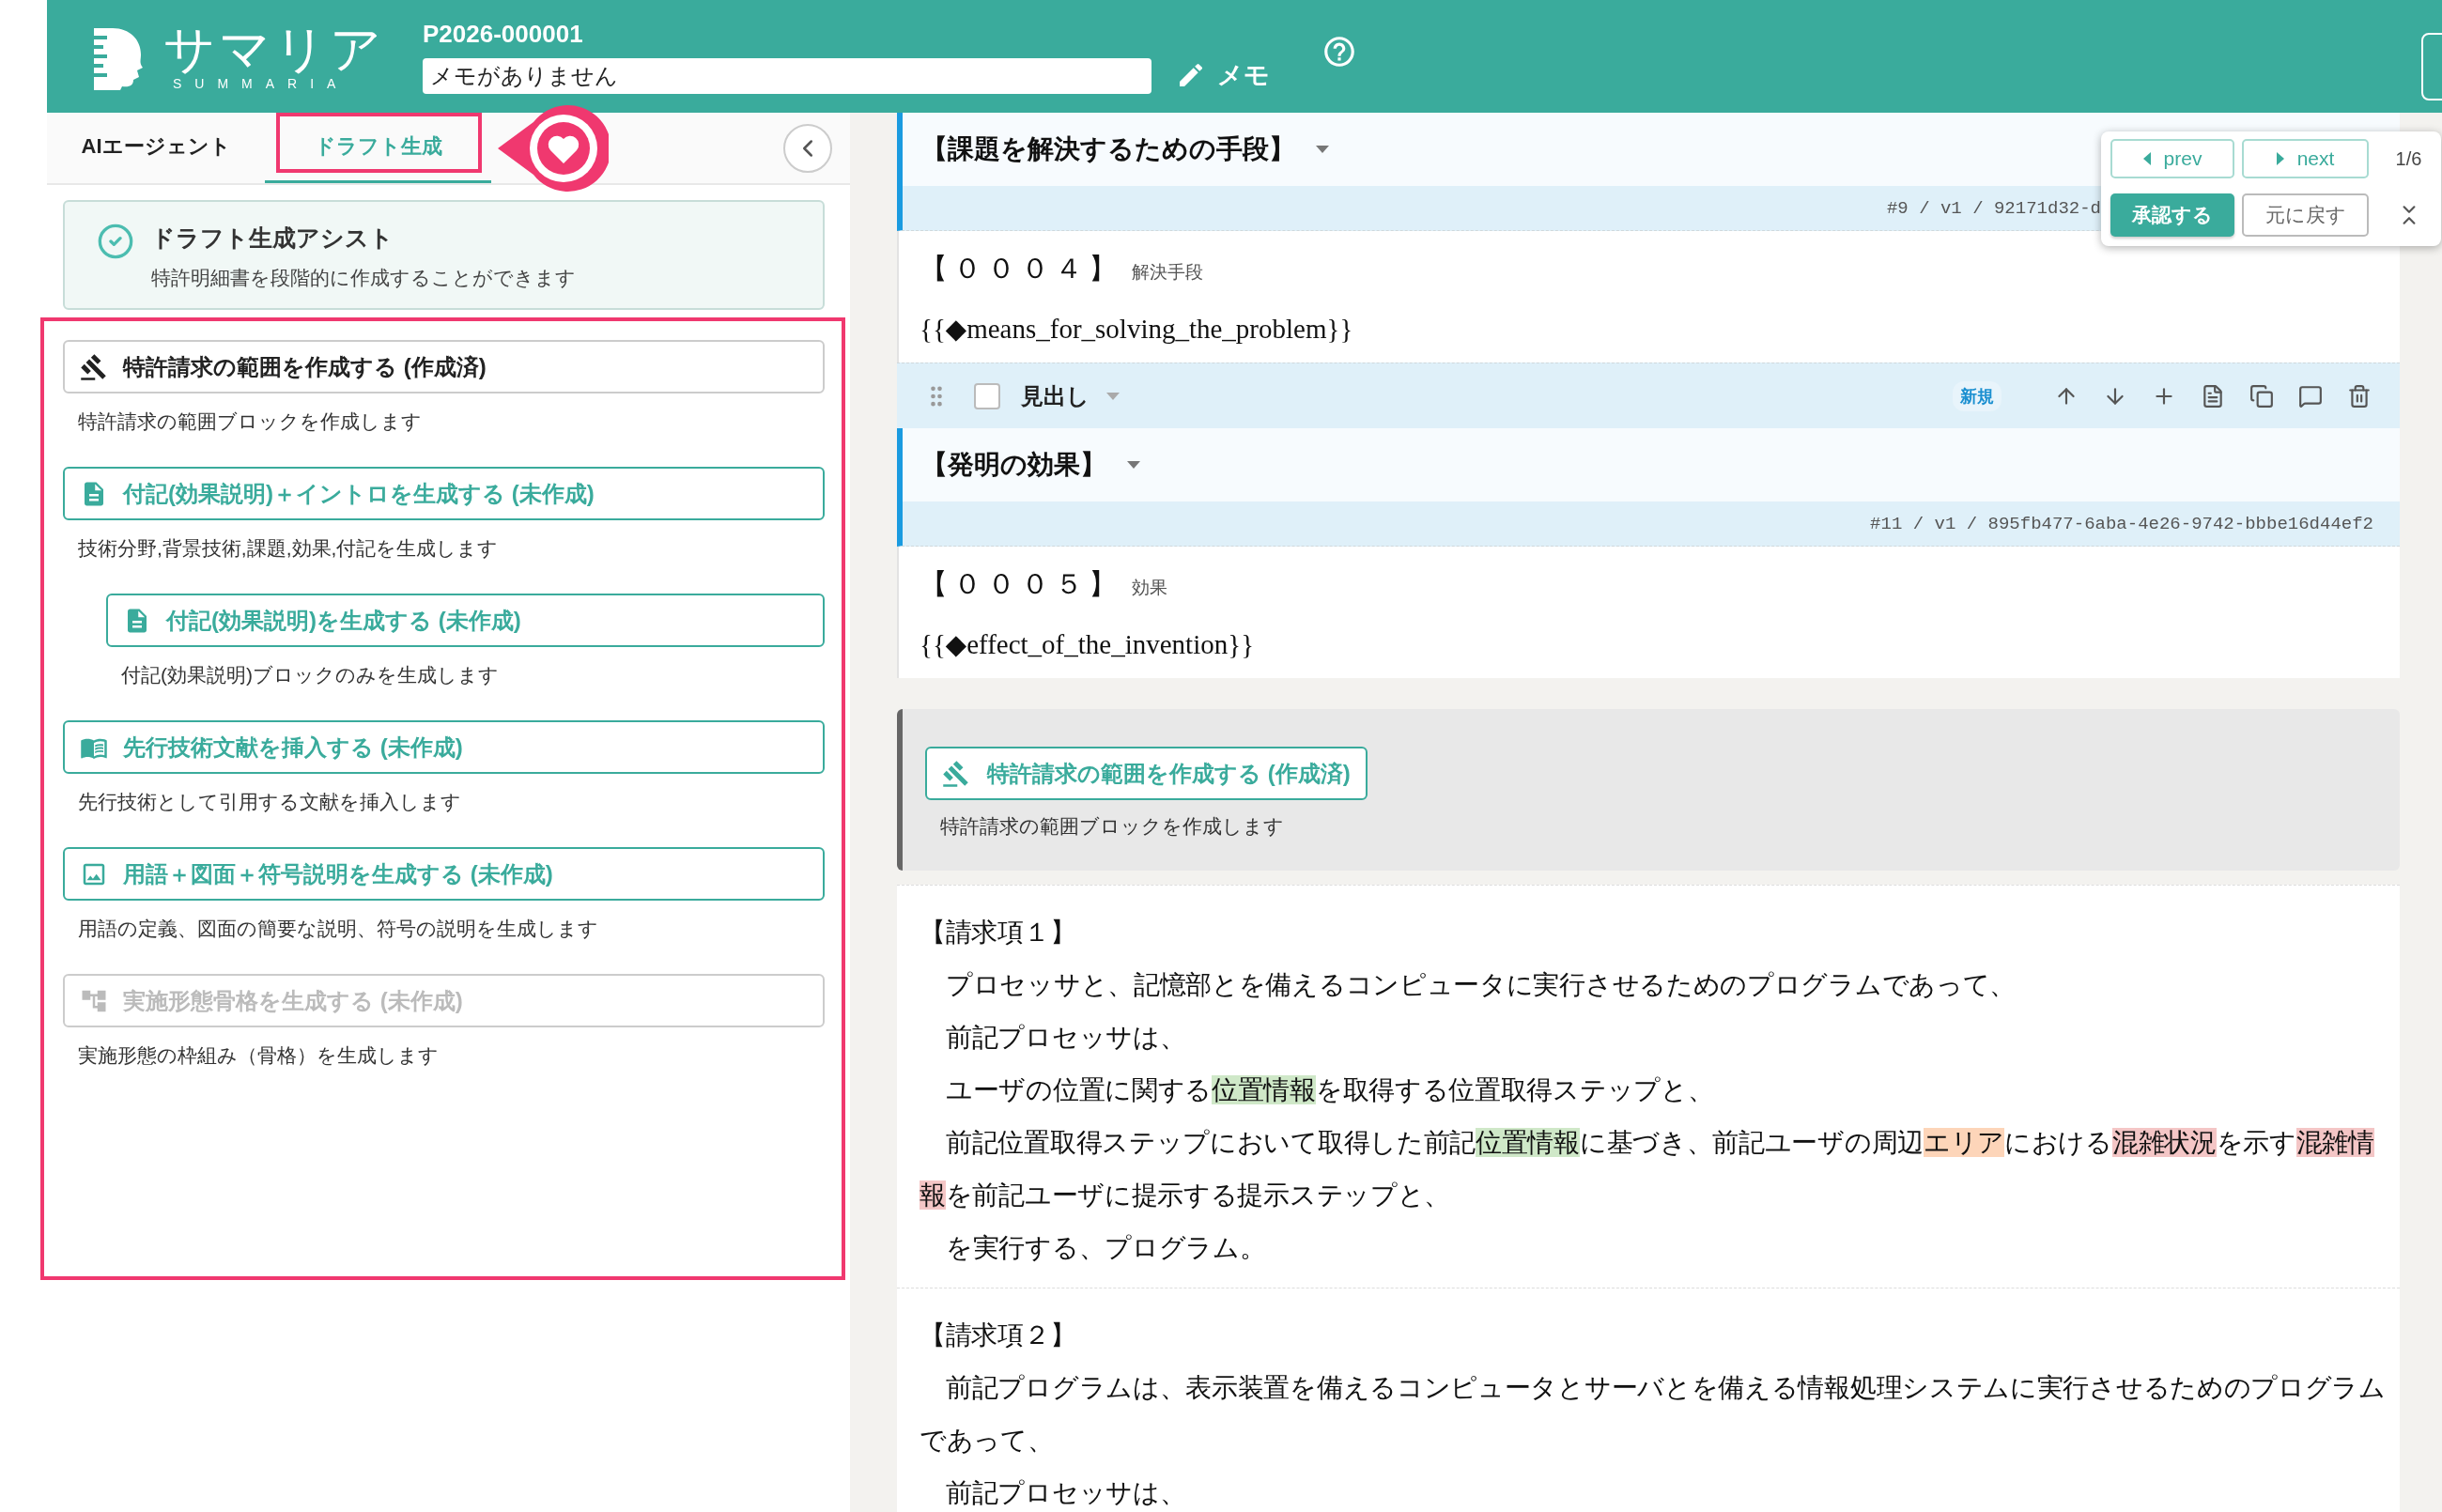 The height and width of the screenshot is (1512, 2442). What do you see at coordinates (1021, 584) in the screenshot?
I see `paragraph-number: 【０００５】` at bounding box center [1021, 584].